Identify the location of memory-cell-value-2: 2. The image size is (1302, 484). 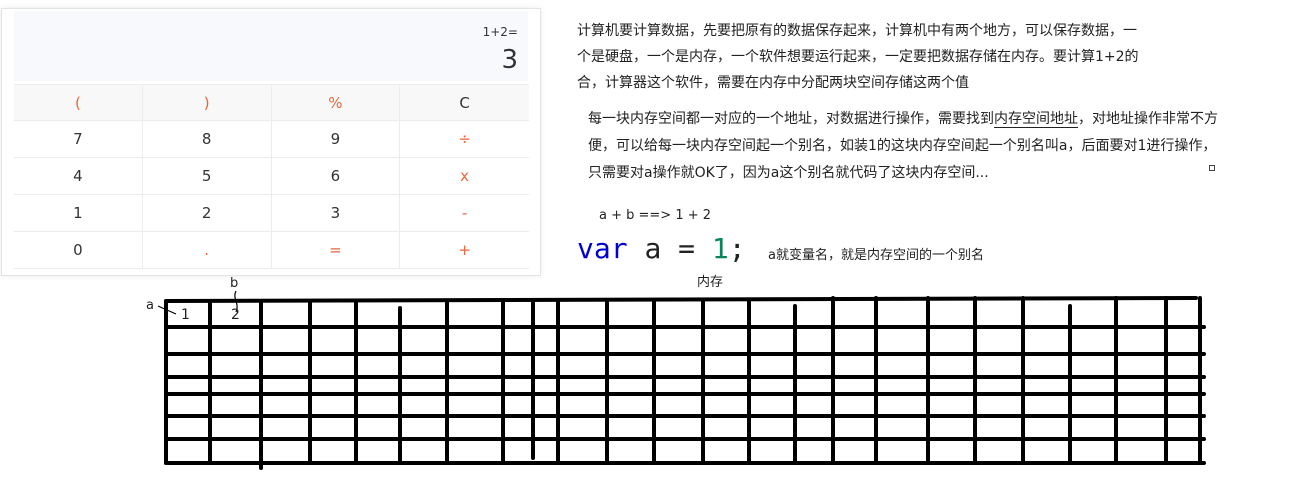
(235, 315).